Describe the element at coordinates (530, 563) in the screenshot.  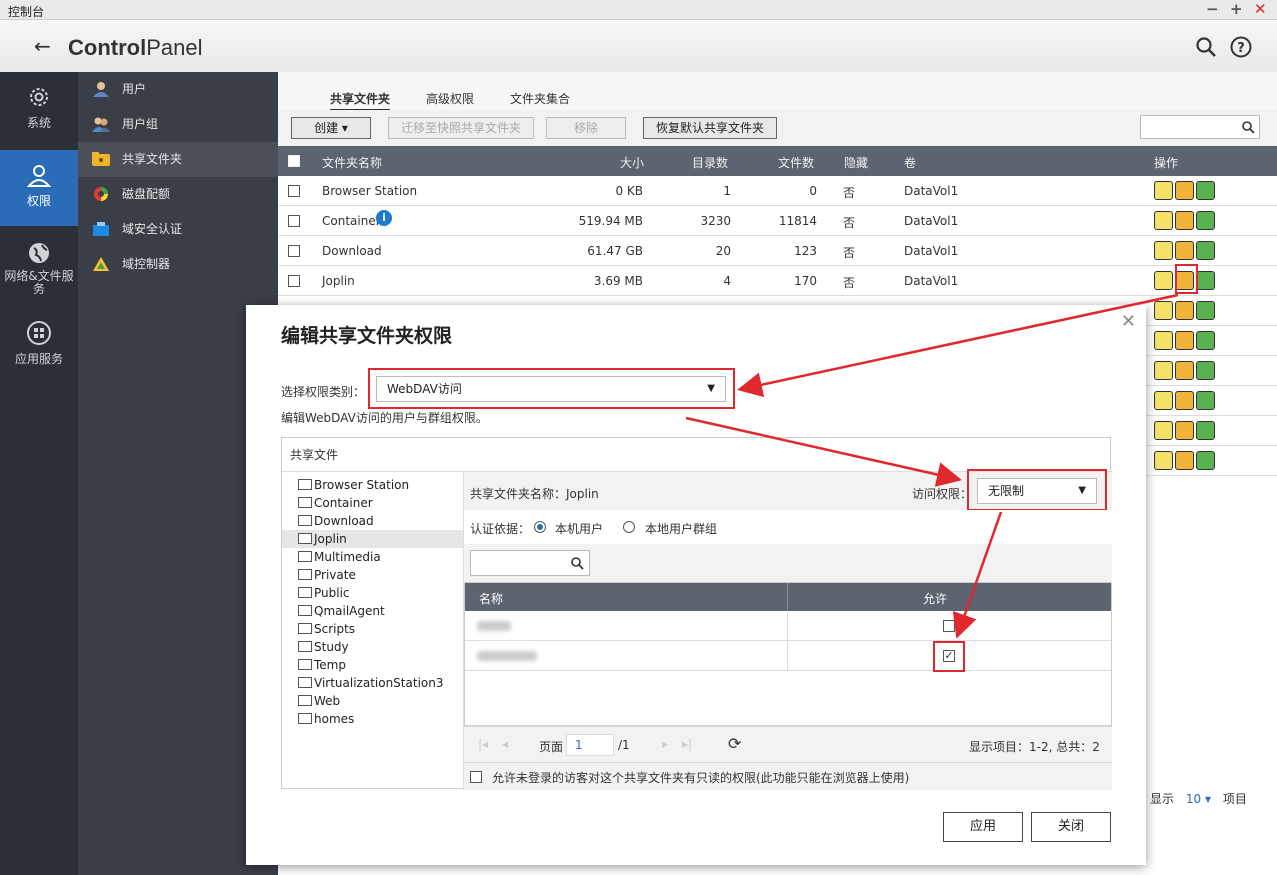
I see `user-search-input` at that location.